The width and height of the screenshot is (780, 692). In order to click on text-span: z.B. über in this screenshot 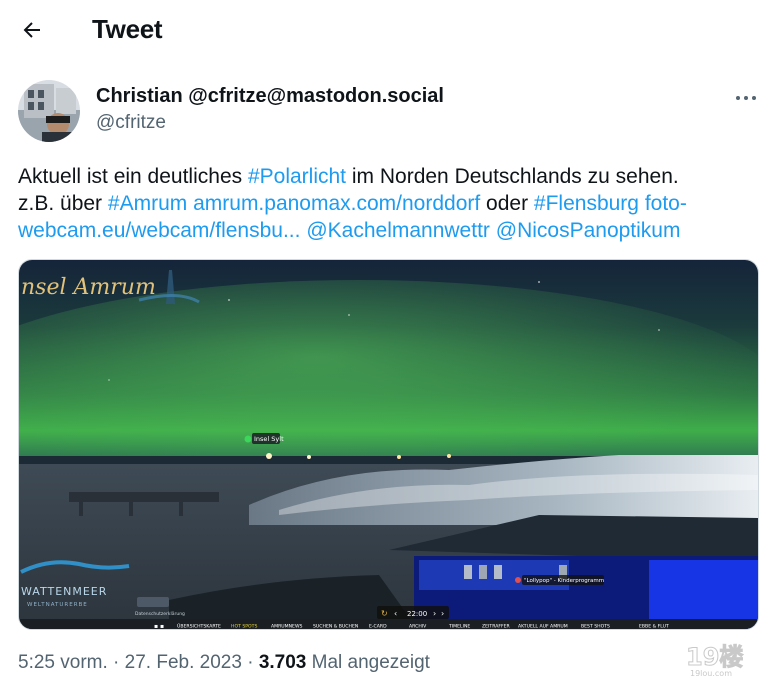, I will do `click(63, 203)`.